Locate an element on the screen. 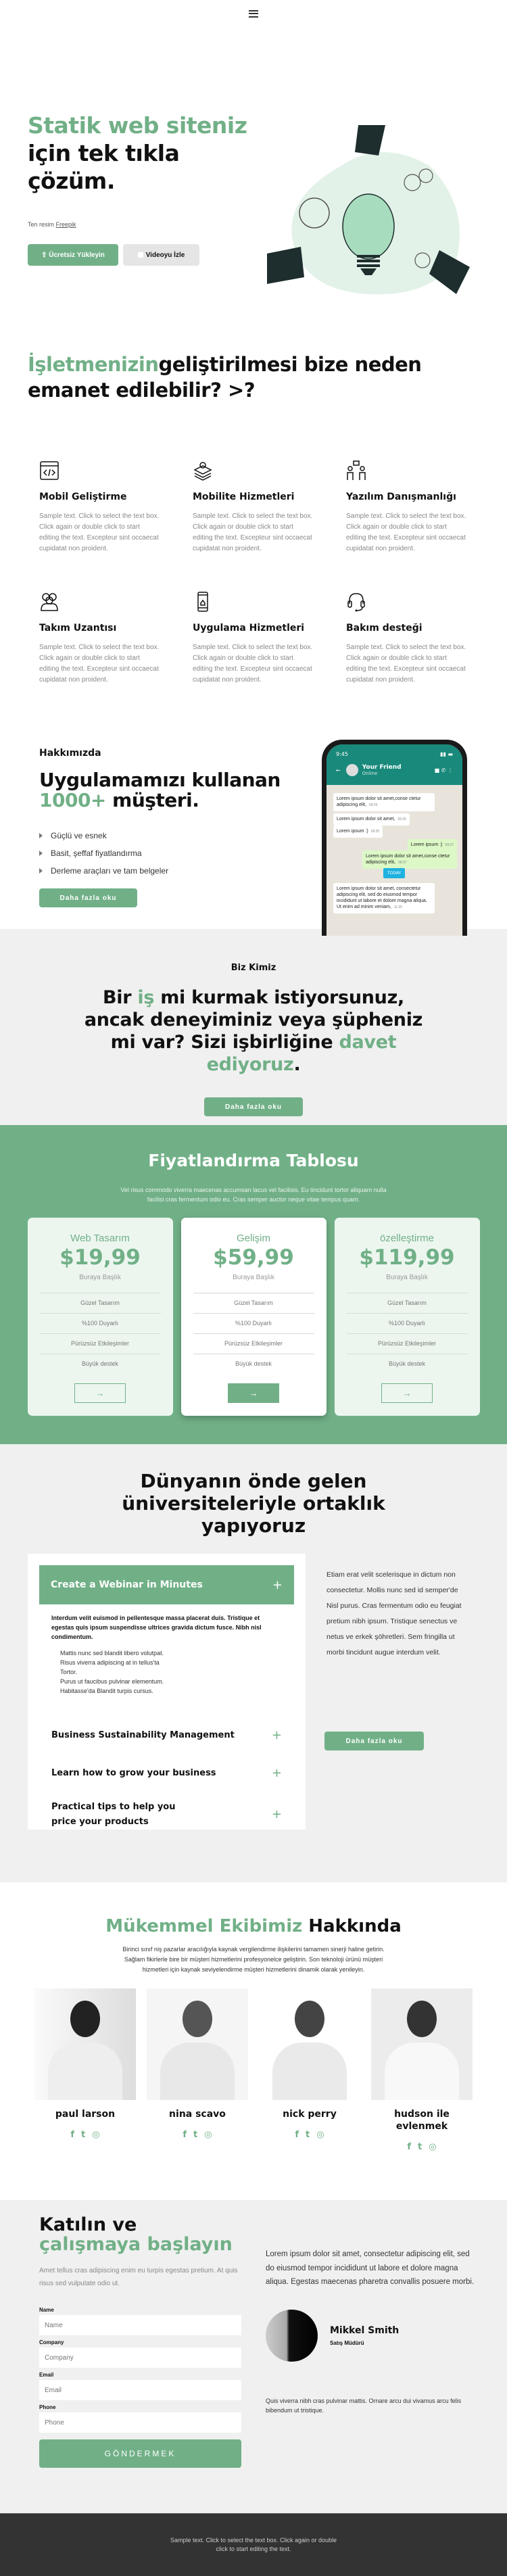  headset-icon is located at coordinates (356, 602).